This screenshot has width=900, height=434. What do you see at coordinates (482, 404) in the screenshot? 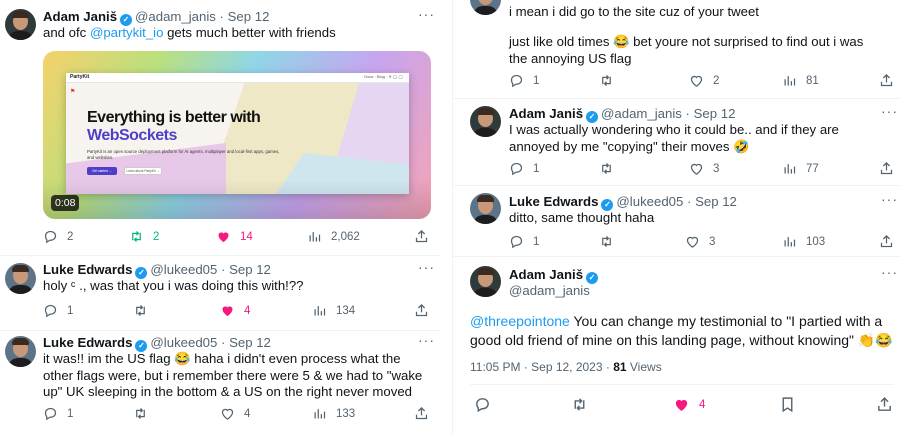
I see `reply-button` at bounding box center [482, 404].